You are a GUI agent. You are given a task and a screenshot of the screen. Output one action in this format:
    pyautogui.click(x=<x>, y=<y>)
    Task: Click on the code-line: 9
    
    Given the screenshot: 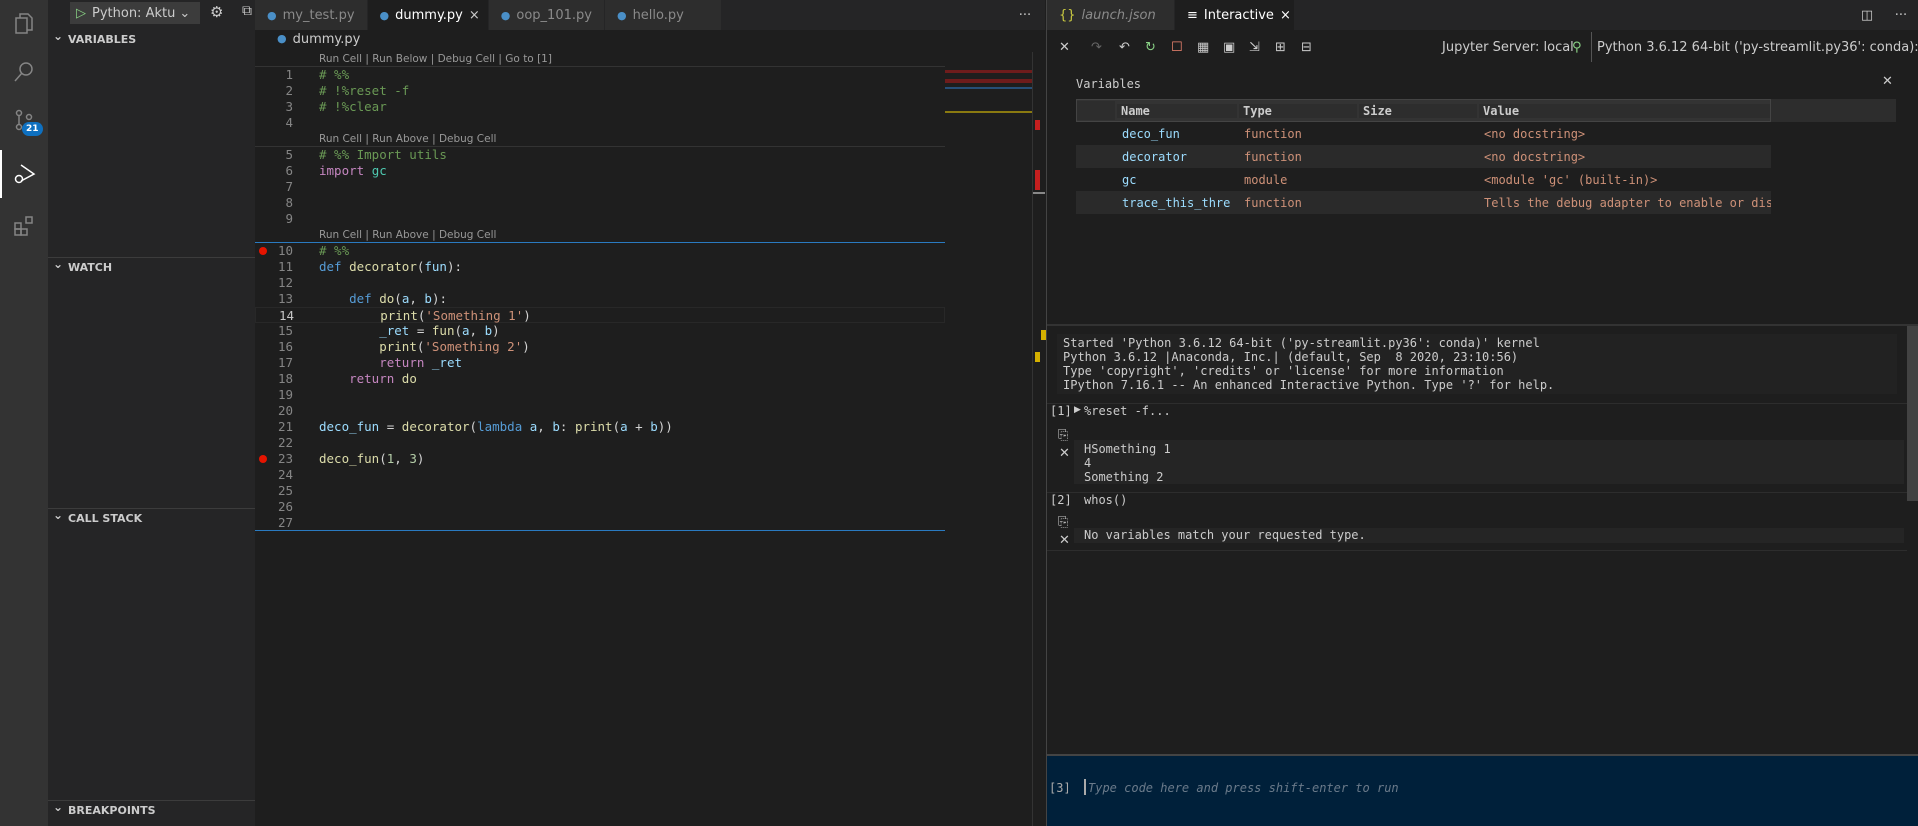 What is the action you would take?
    pyautogui.click(x=600, y=219)
    